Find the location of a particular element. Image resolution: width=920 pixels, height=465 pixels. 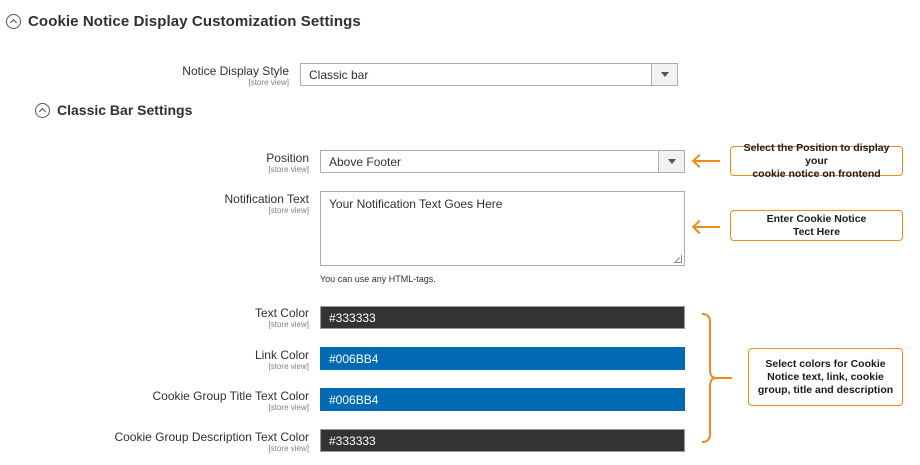

group-desc-color-input: #333333 is located at coordinates (502, 440).